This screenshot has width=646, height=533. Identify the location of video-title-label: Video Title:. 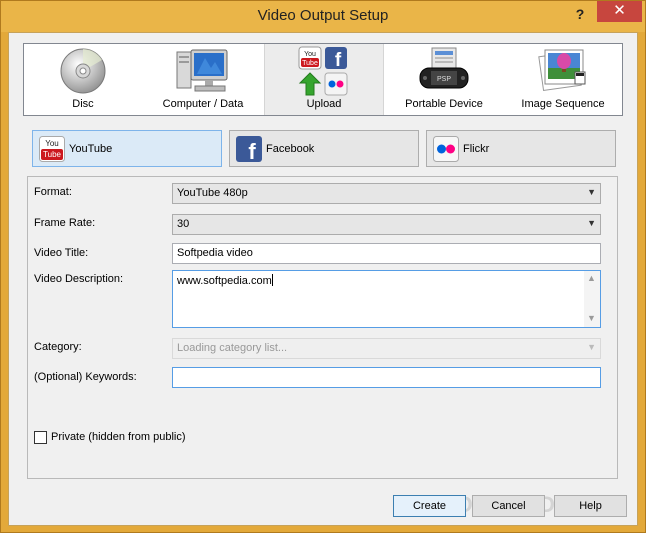
(61, 253).